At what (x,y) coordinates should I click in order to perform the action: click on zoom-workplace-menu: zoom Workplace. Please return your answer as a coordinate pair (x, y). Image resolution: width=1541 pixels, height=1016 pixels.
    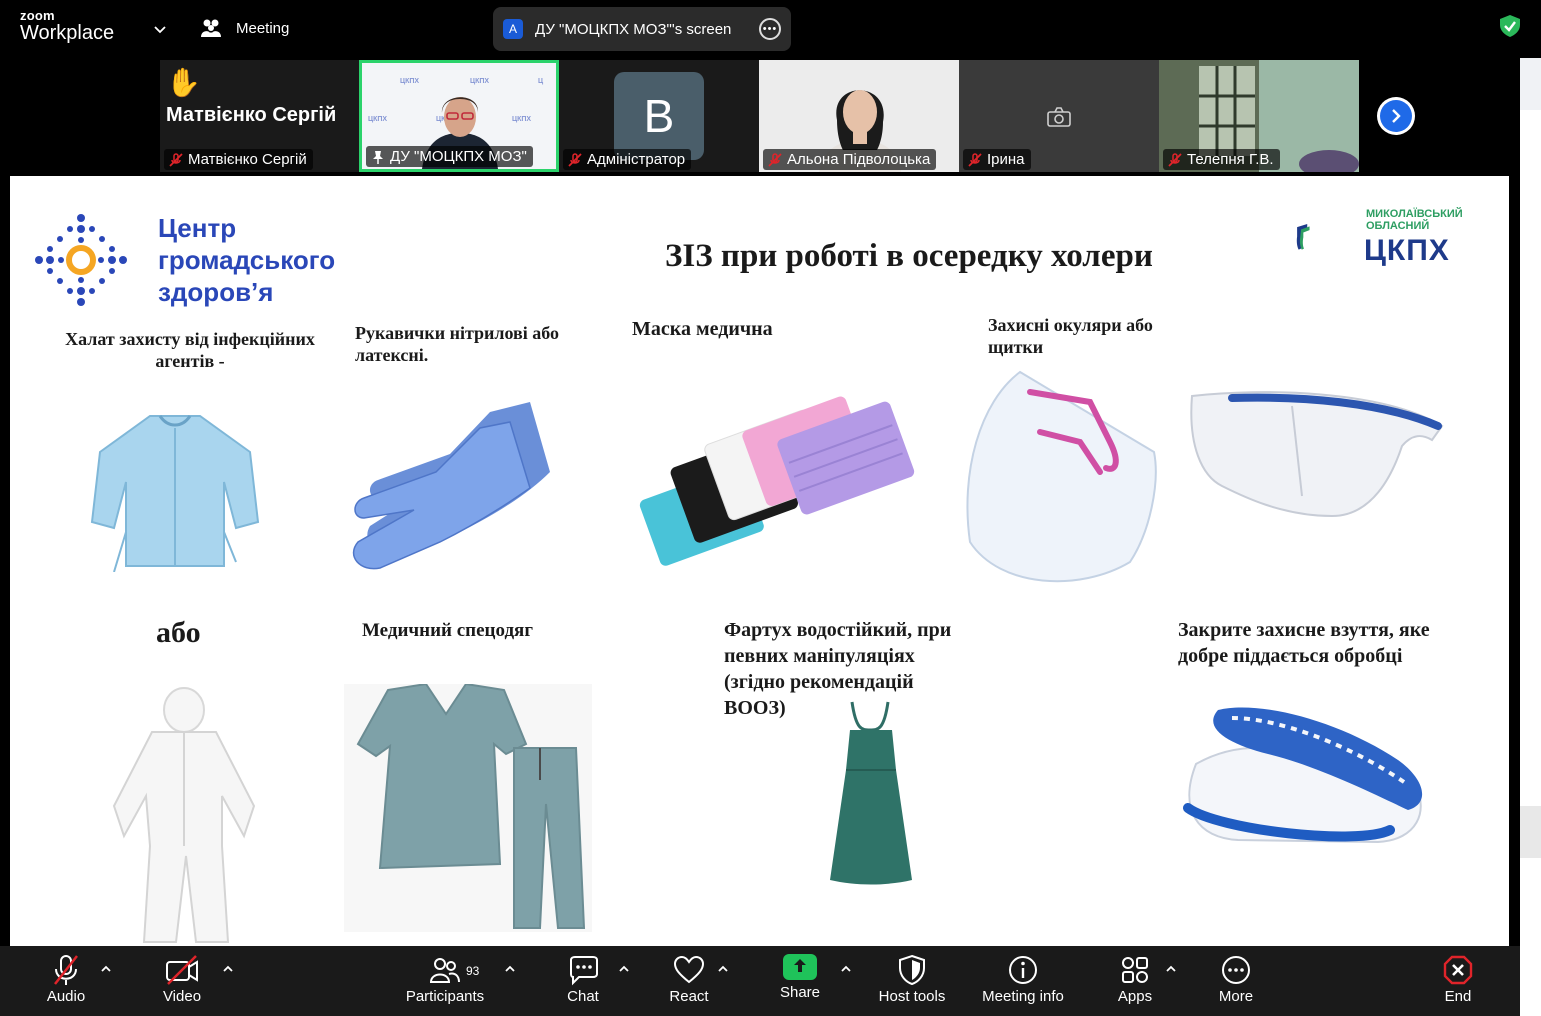
    Looking at the image, I should click on (67, 26).